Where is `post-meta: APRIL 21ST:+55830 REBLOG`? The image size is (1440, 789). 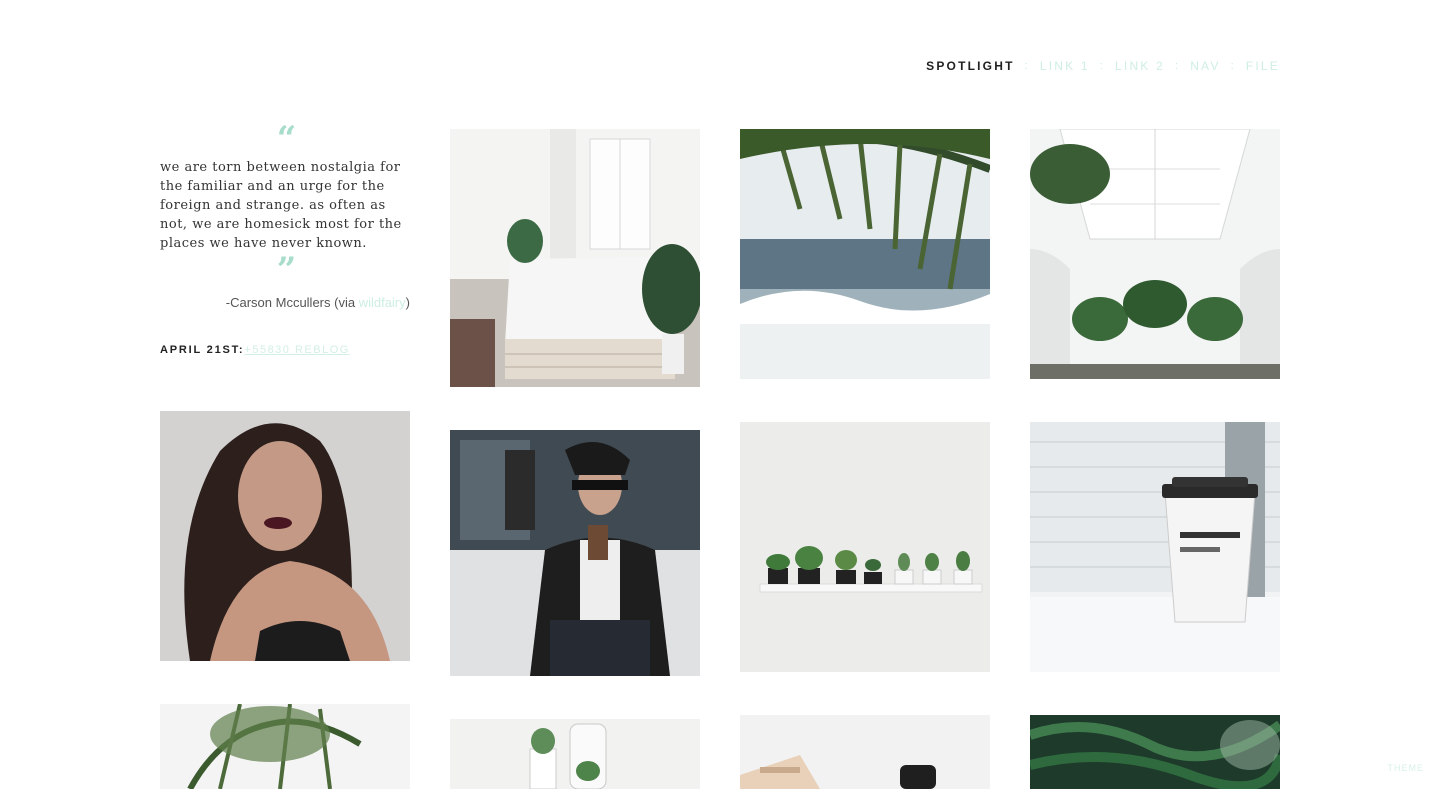
post-meta: APRIL 21ST:+55830 REBLOG is located at coordinates (285, 350).